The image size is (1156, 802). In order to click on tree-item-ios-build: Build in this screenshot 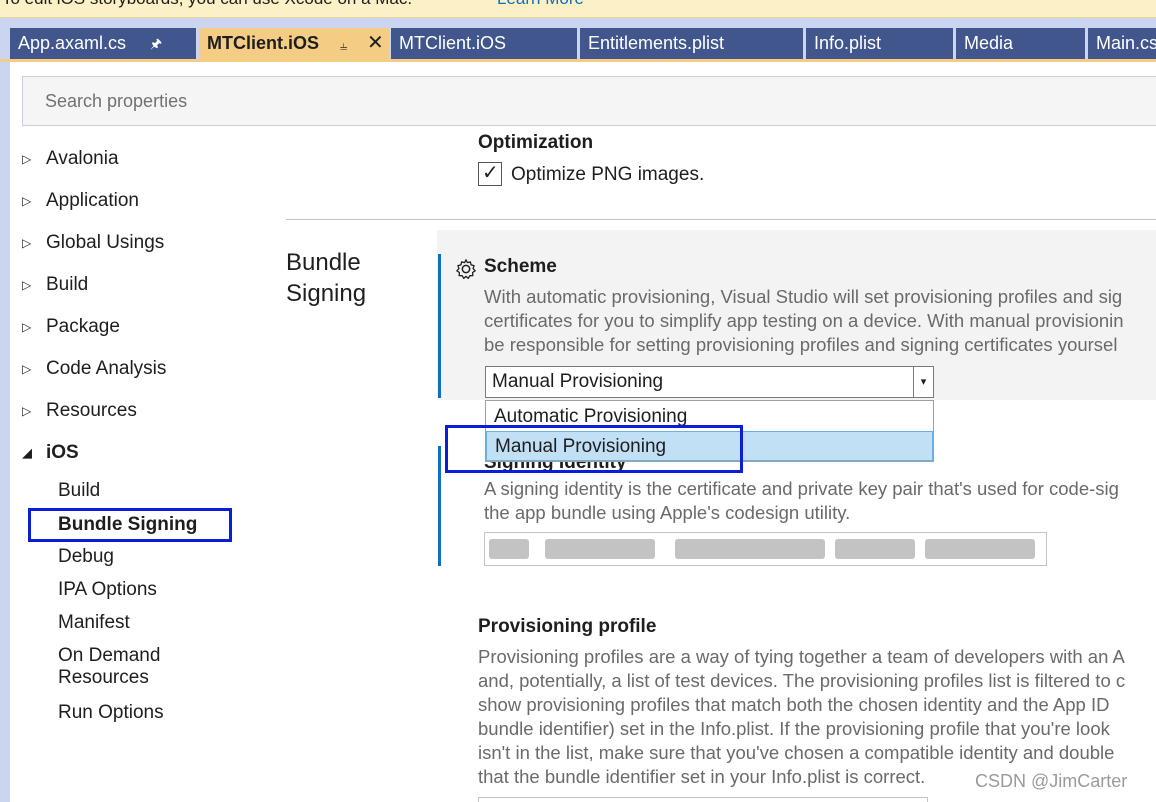, I will do `click(79, 491)`.